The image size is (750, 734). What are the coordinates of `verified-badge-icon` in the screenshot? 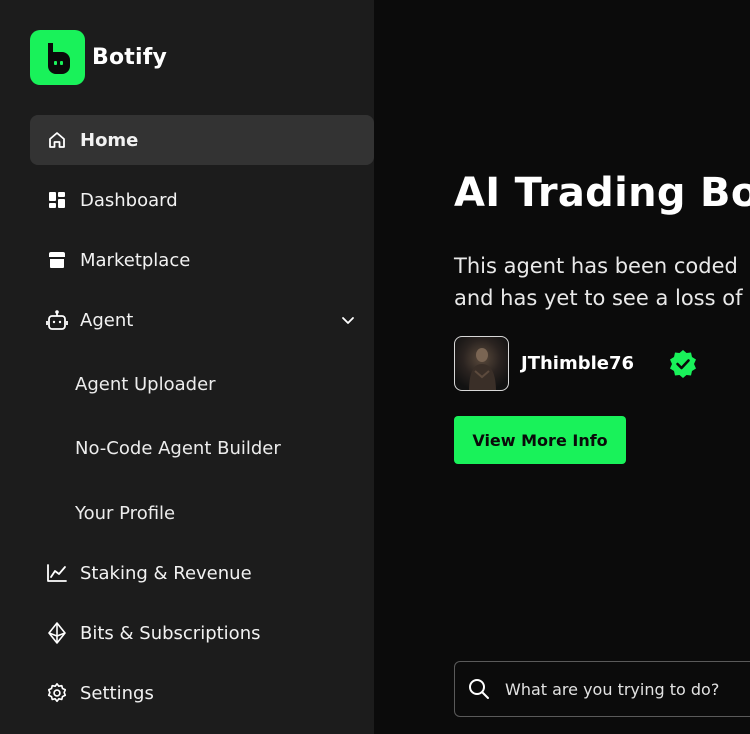 It's located at (683, 364).